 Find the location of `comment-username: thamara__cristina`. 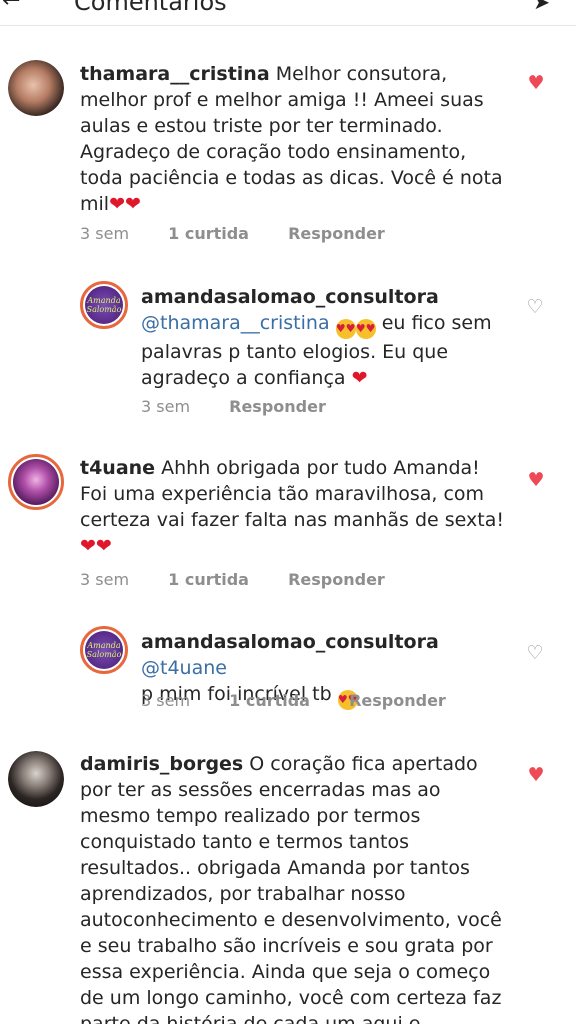

comment-username: thamara__cristina is located at coordinates (175, 74).